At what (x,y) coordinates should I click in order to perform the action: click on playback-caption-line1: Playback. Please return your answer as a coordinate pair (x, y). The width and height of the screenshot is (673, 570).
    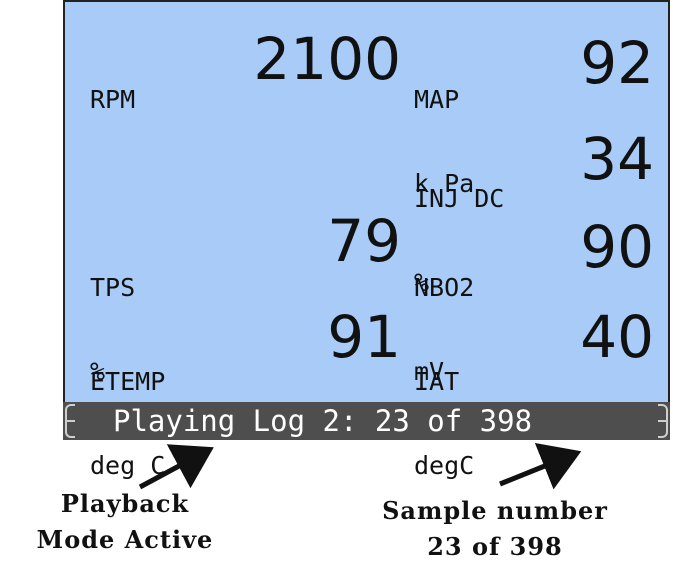
    Looking at the image, I should click on (125, 503).